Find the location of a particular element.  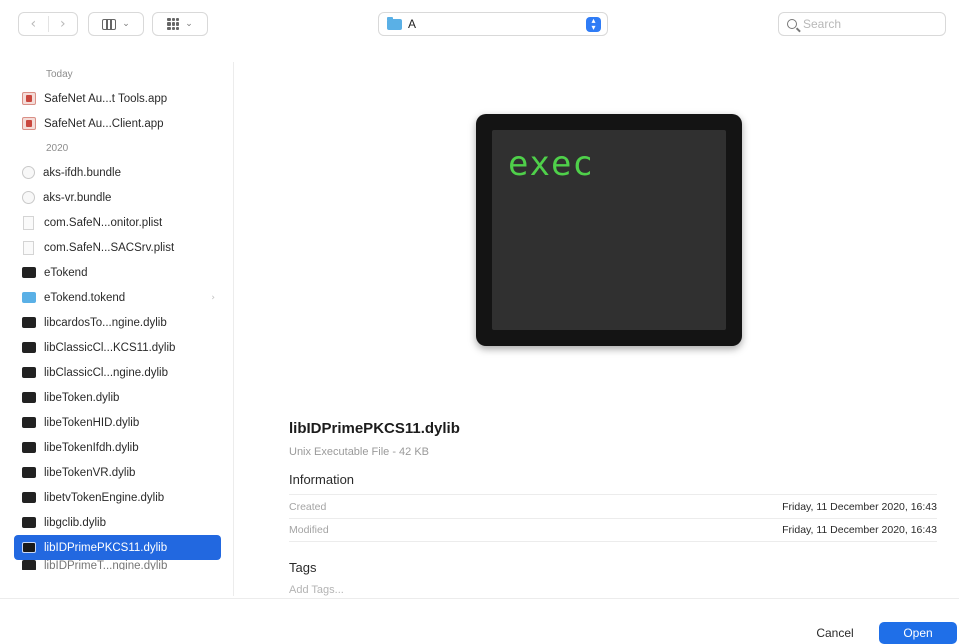

file-list-item-label: SafeNet Au...t Tools.app is located at coordinates (106, 98).